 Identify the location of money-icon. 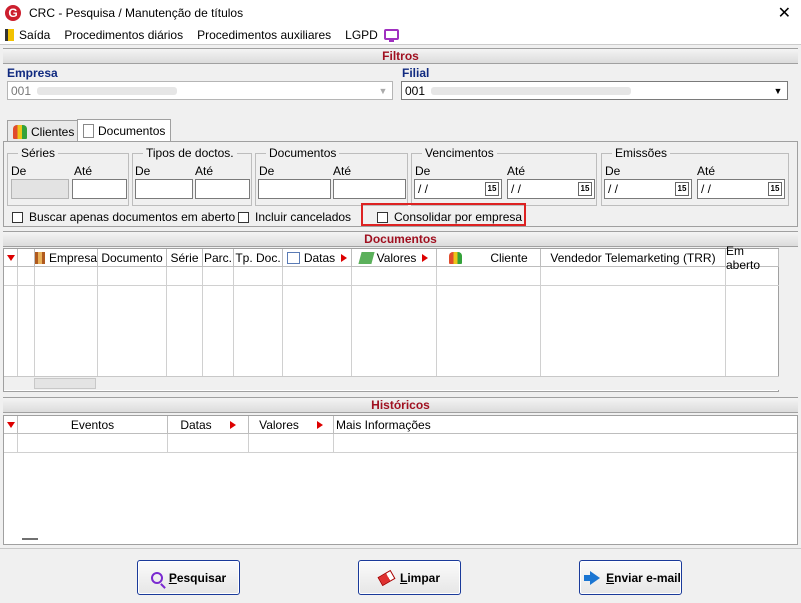
(366, 257).